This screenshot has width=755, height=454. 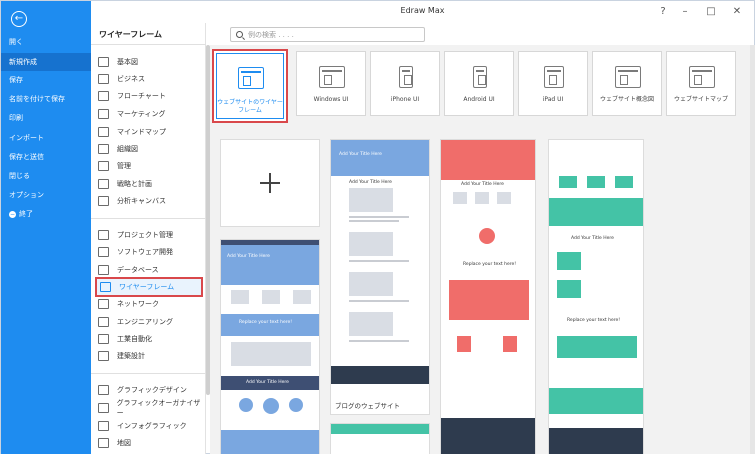 What do you see at coordinates (149, 234) in the screenshot?
I see `category-project: プロジェクト管理` at bounding box center [149, 234].